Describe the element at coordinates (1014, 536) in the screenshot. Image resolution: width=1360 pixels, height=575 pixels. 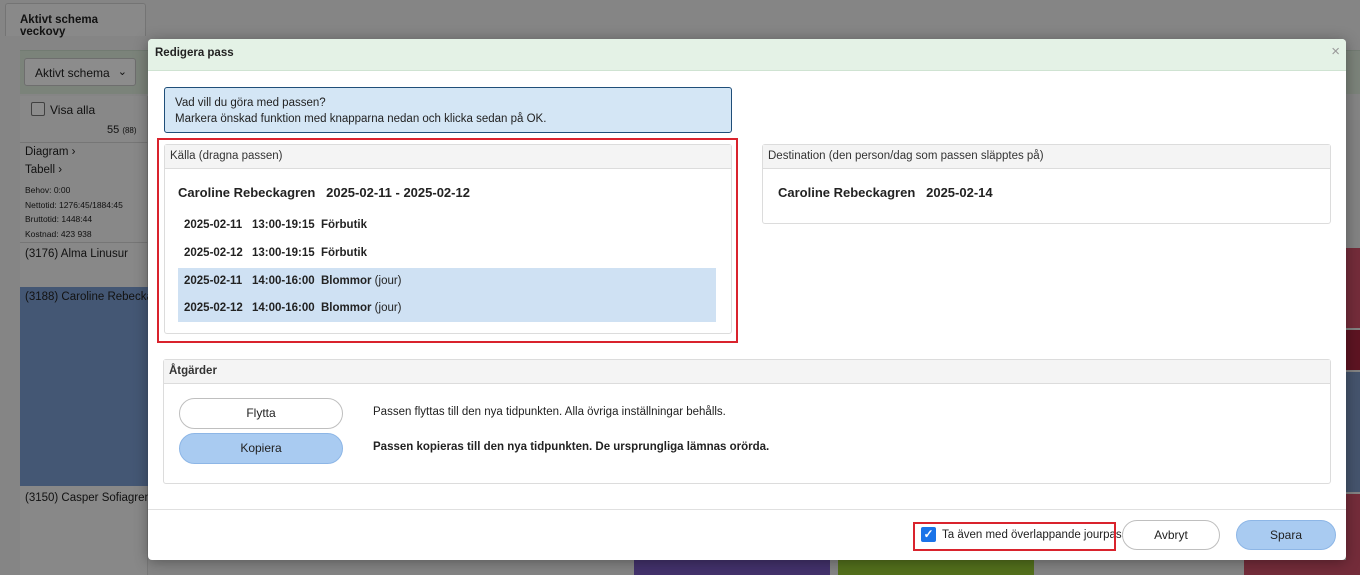
I see `highlight-frame` at that location.